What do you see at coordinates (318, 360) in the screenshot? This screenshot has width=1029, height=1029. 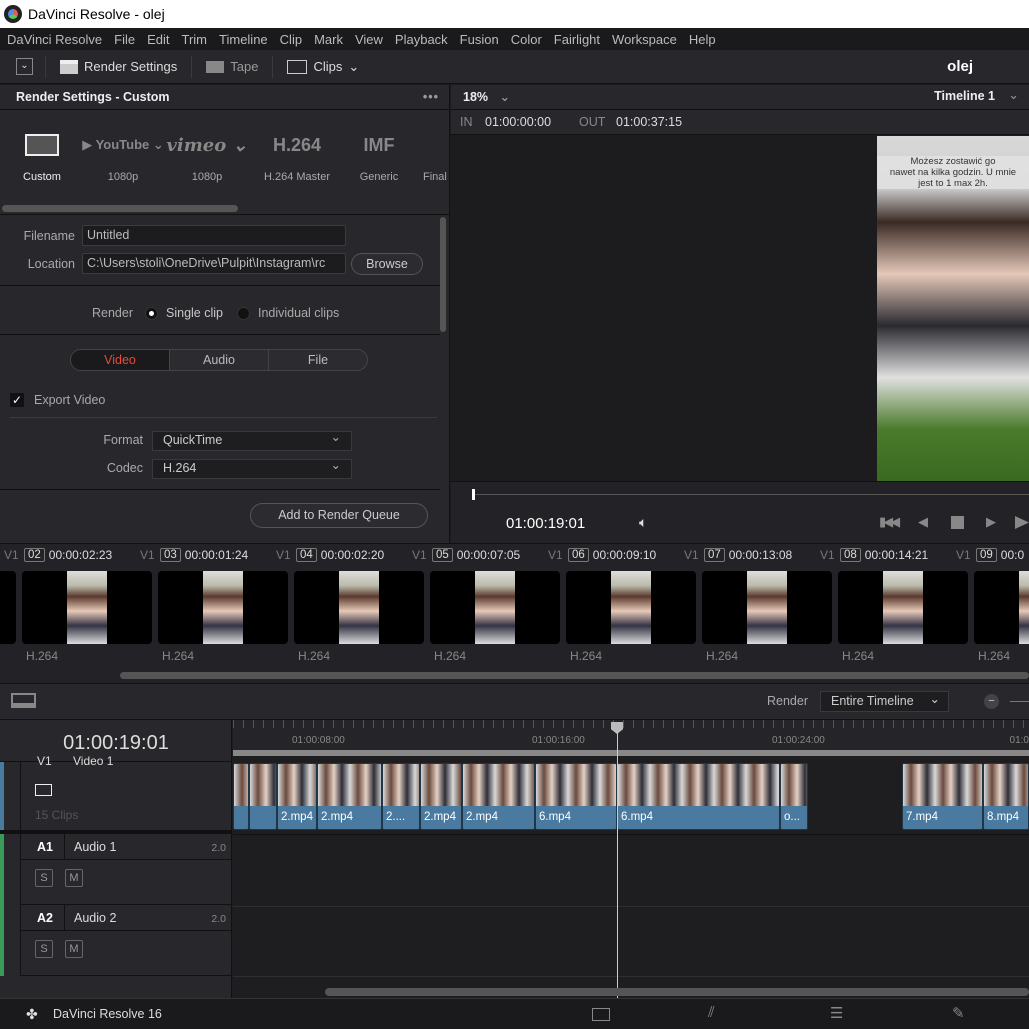 I see `tab-file: File` at bounding box center [318, 360].